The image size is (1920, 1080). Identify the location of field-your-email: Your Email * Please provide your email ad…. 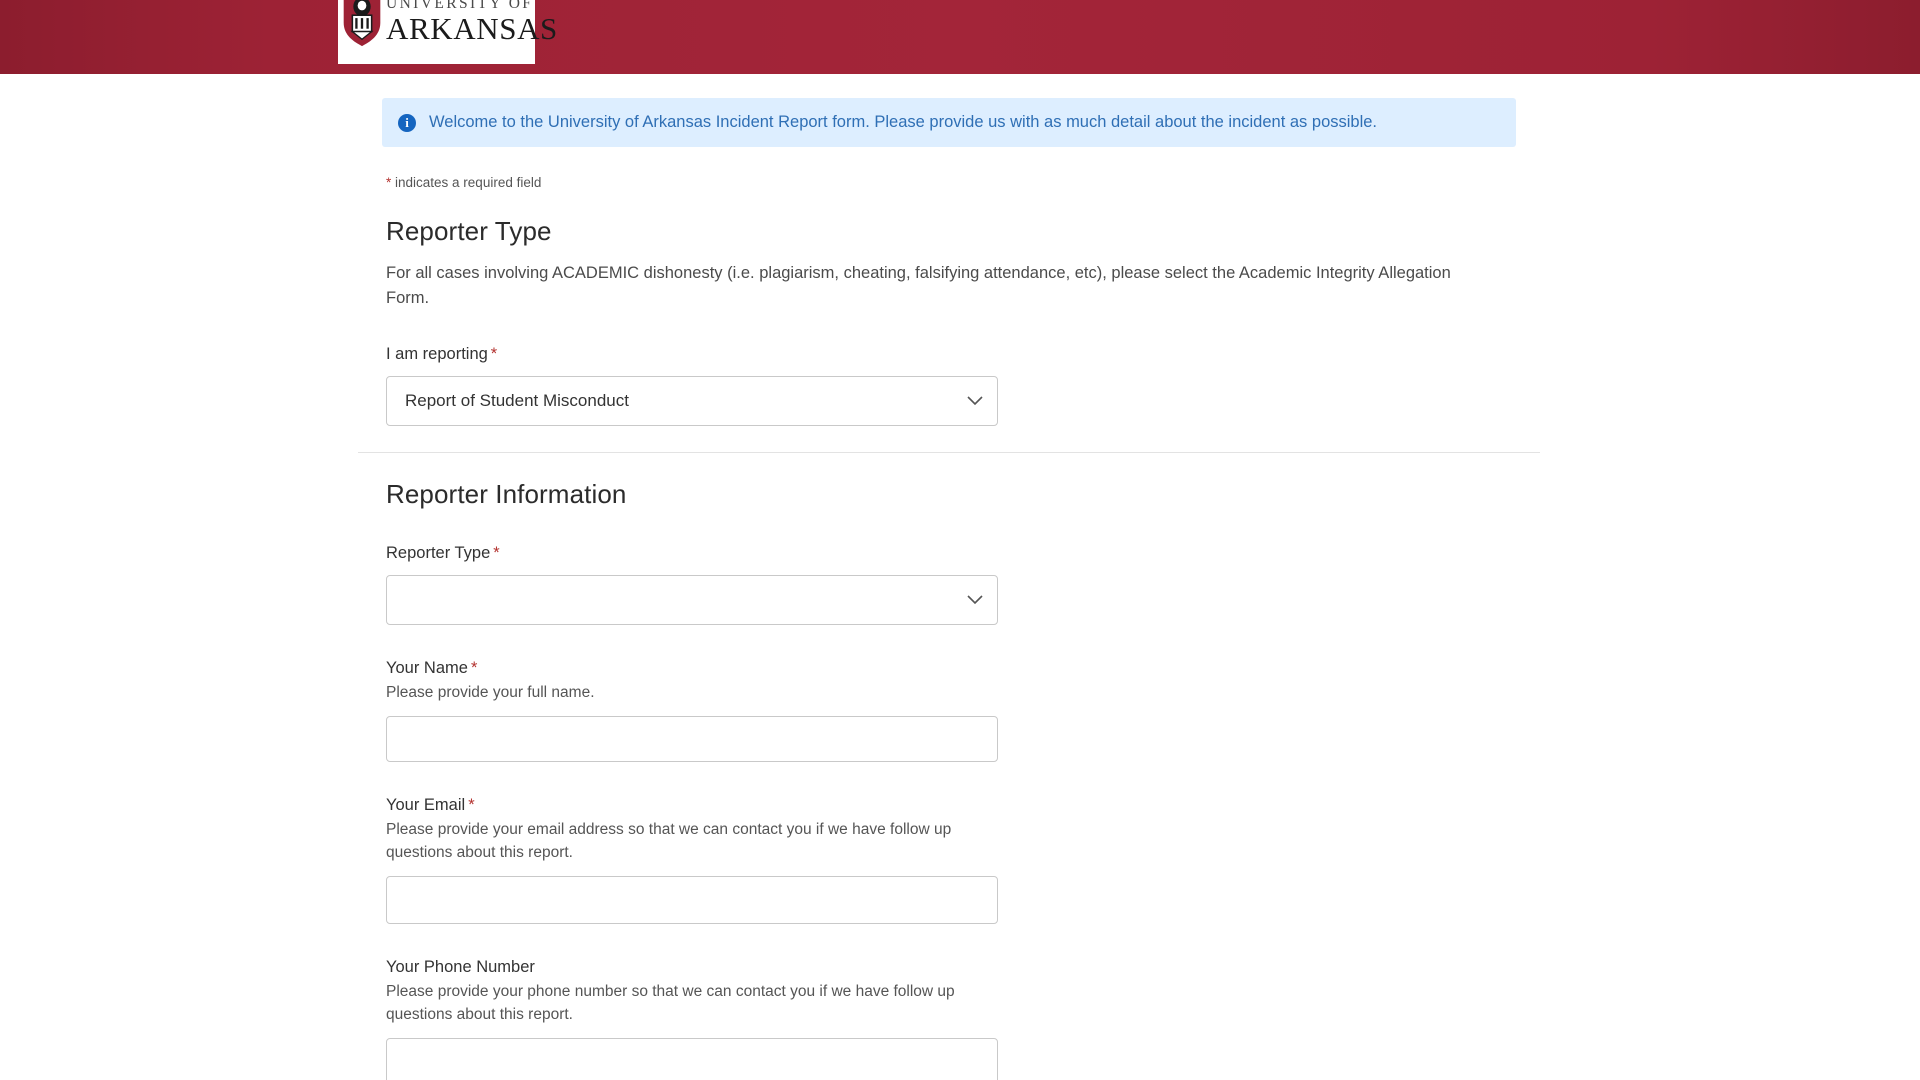
(949, 860).